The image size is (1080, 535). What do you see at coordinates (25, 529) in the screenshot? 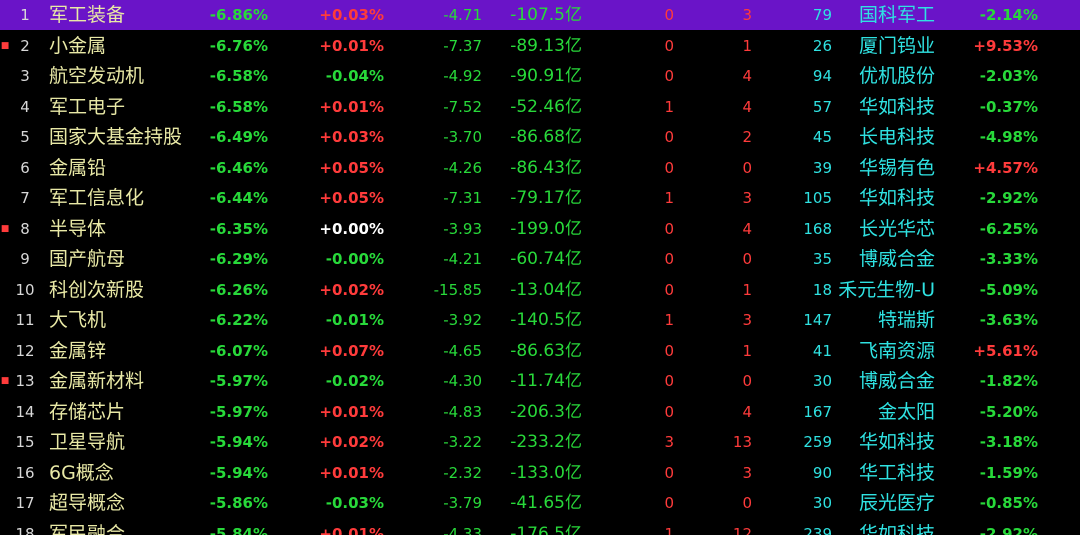
I see `row-index: 18` at bounding box center [25, 529].